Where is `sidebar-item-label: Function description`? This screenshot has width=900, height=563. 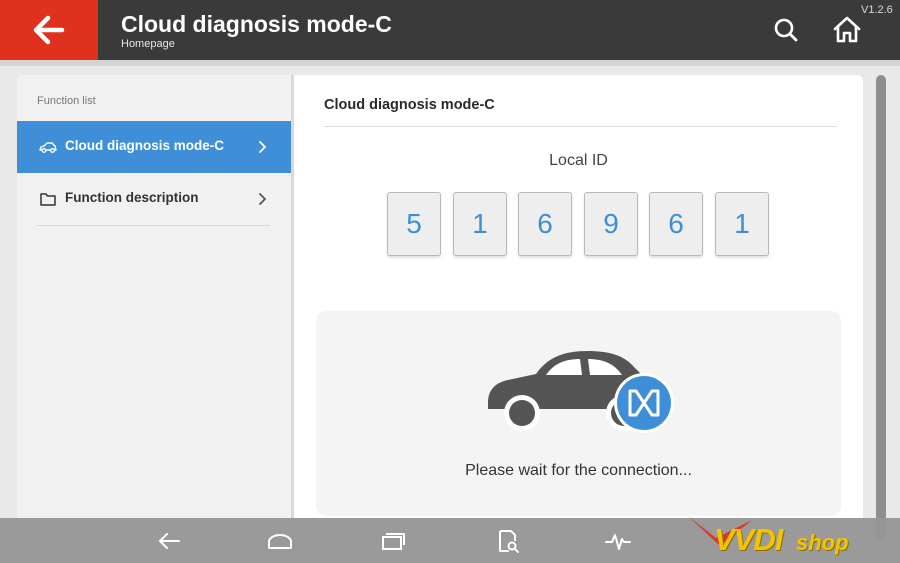
sidebar-item-label: Function description is located at coordinates (132, 197).